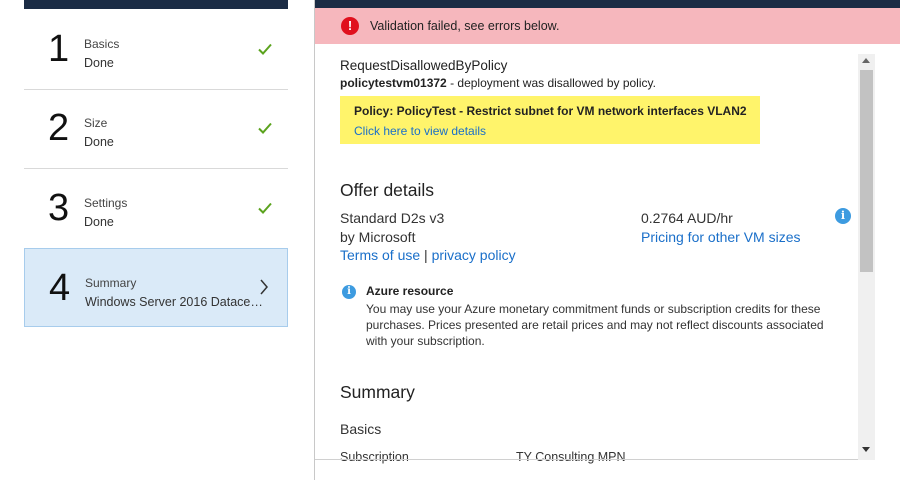  Describe the element at coordinates (392, 218) in the screenshot. I see `vm-size: Standard D2s v3` at that location.